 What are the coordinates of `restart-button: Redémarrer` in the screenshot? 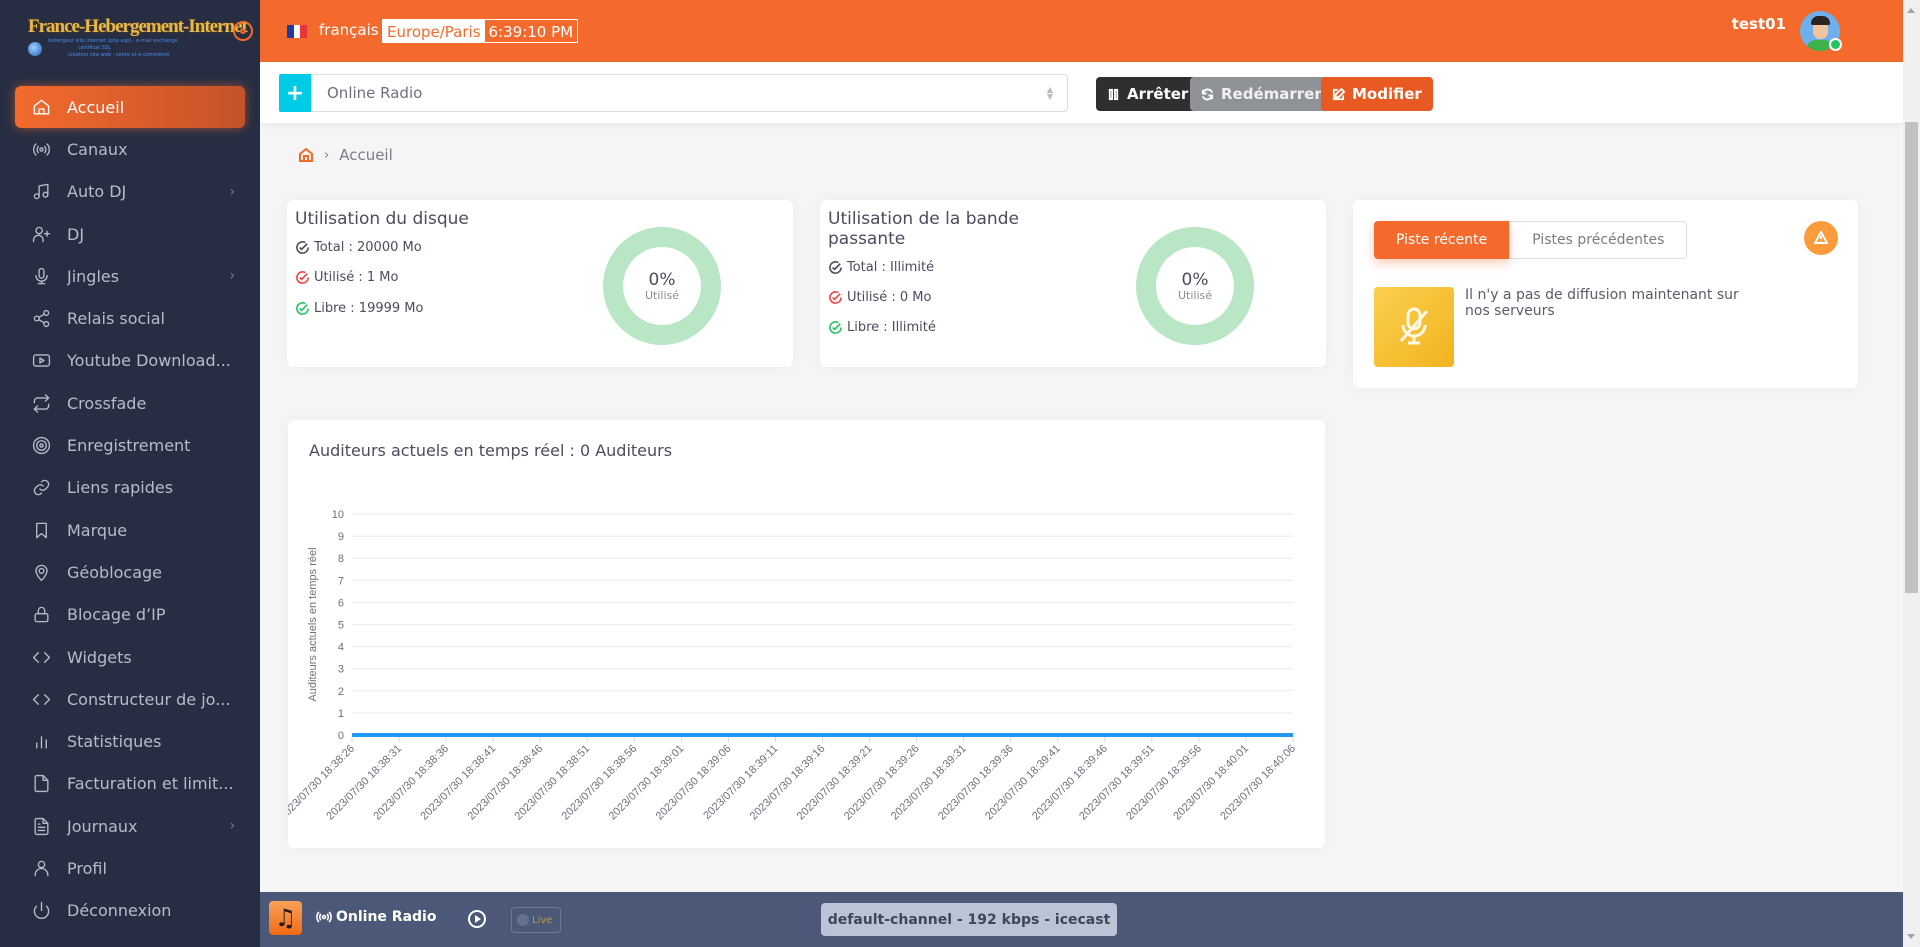 It's located at (1261, 94).